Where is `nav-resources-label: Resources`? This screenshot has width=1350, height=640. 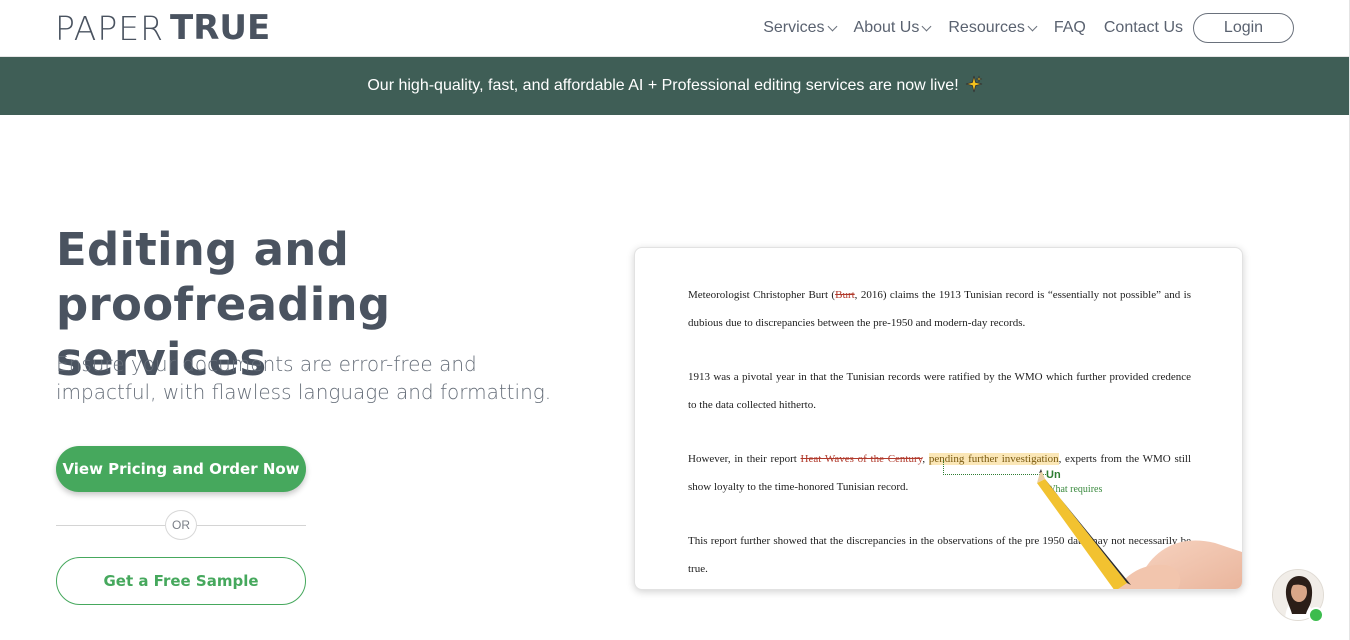
nav-resources-label: Resources is located at coordinates (986, 27).